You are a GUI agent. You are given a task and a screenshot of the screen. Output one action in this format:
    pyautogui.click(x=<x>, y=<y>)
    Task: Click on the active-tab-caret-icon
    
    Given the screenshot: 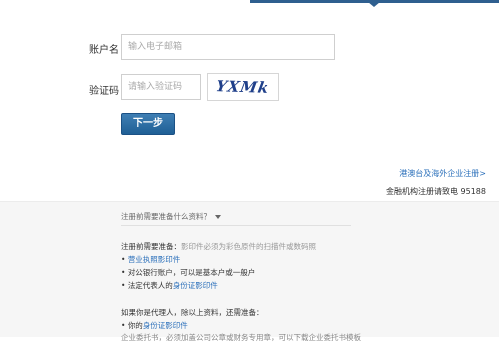 What is the action you would take?
    pyautogui.click(x=374, y=4)
    